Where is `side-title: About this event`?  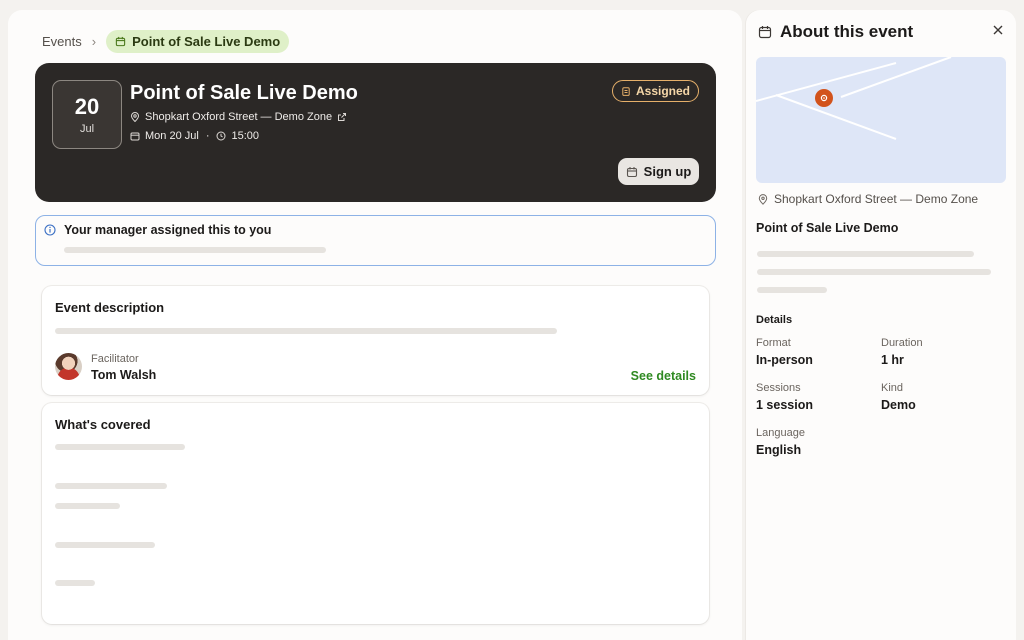
side-title: About this event is located at coordinates (847, 31).